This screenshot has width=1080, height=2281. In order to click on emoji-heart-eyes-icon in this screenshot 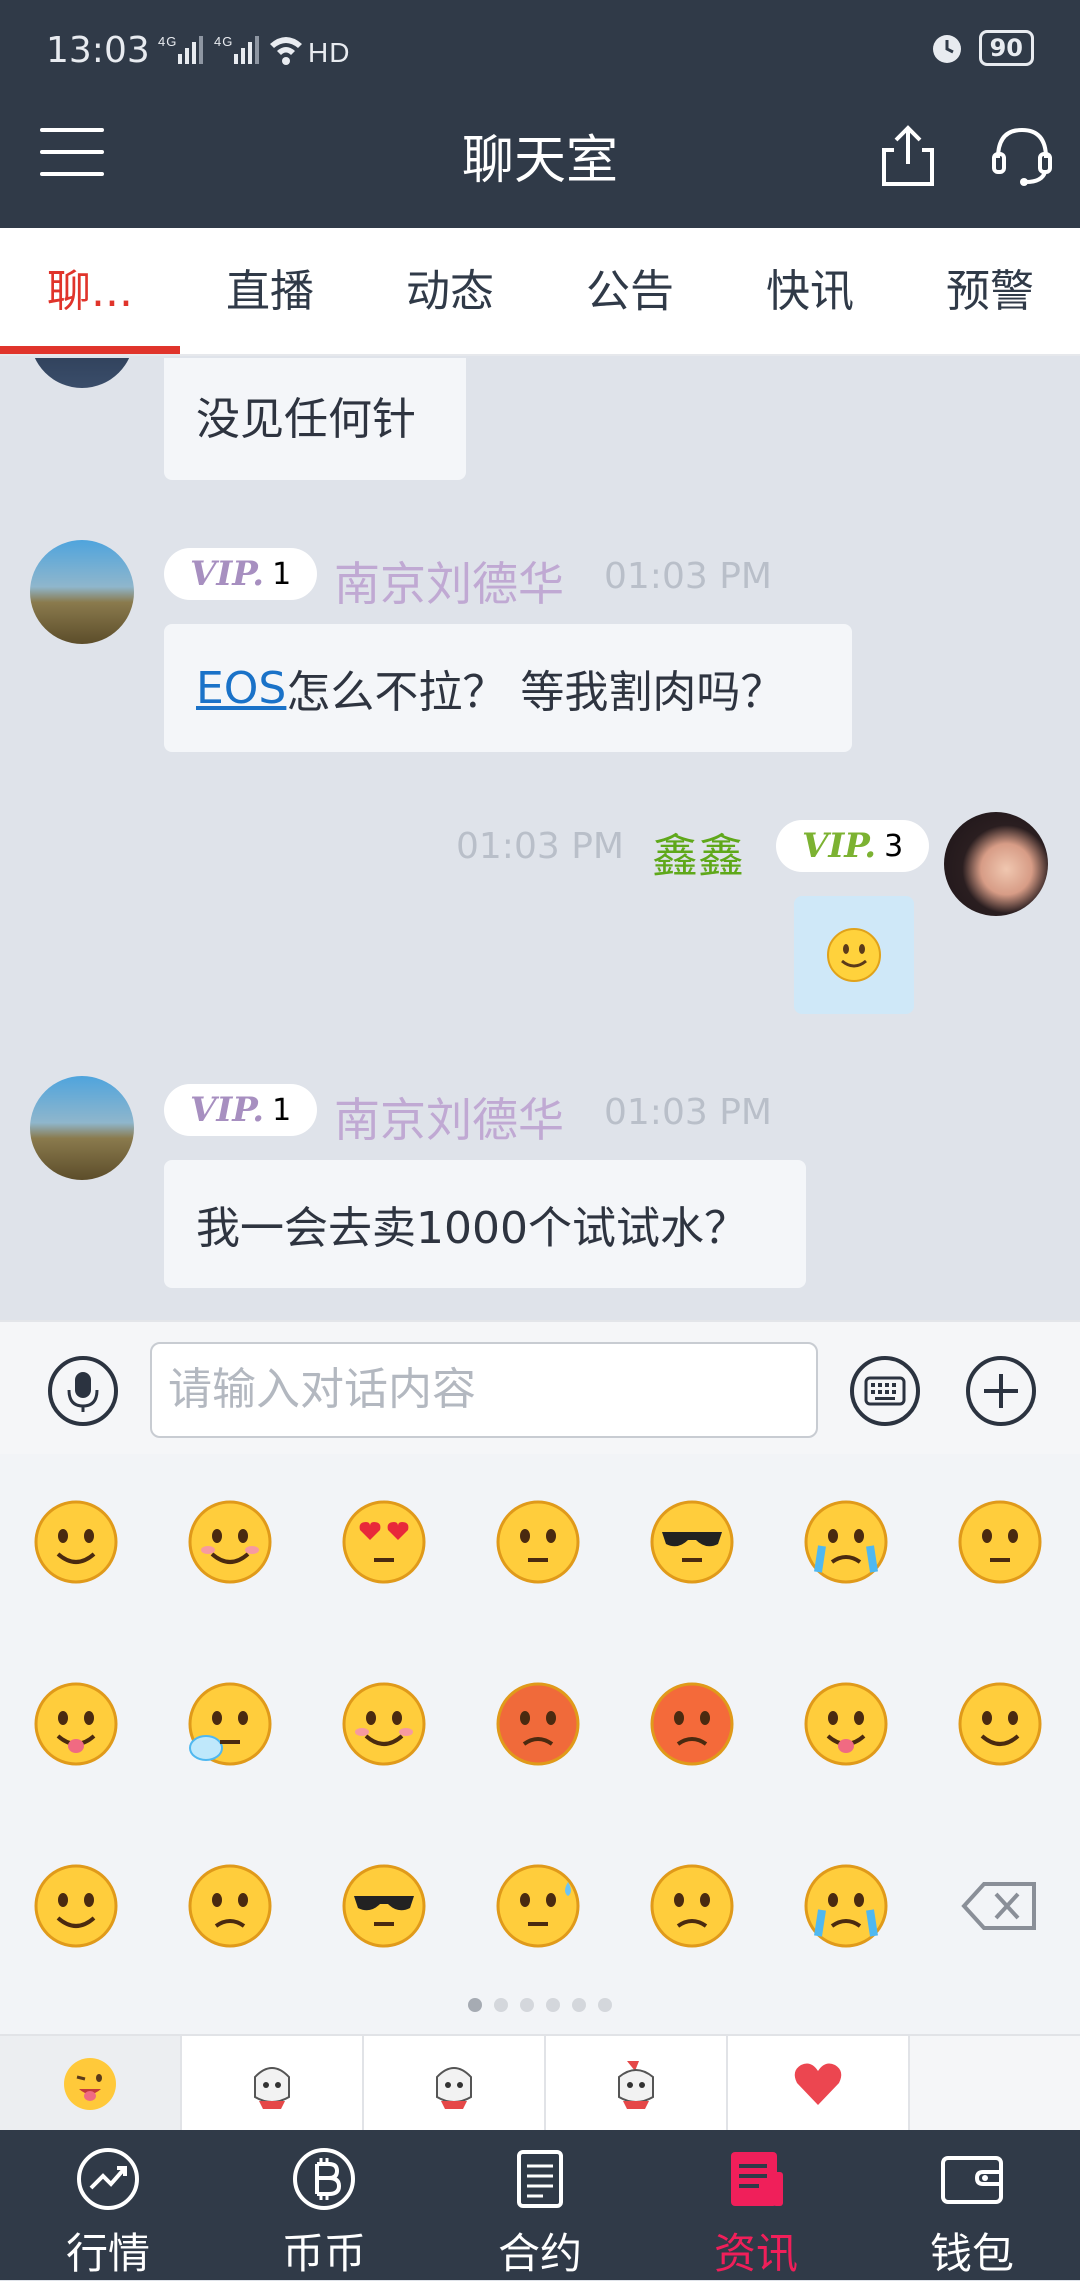, I will do `click(384, 1542)`.